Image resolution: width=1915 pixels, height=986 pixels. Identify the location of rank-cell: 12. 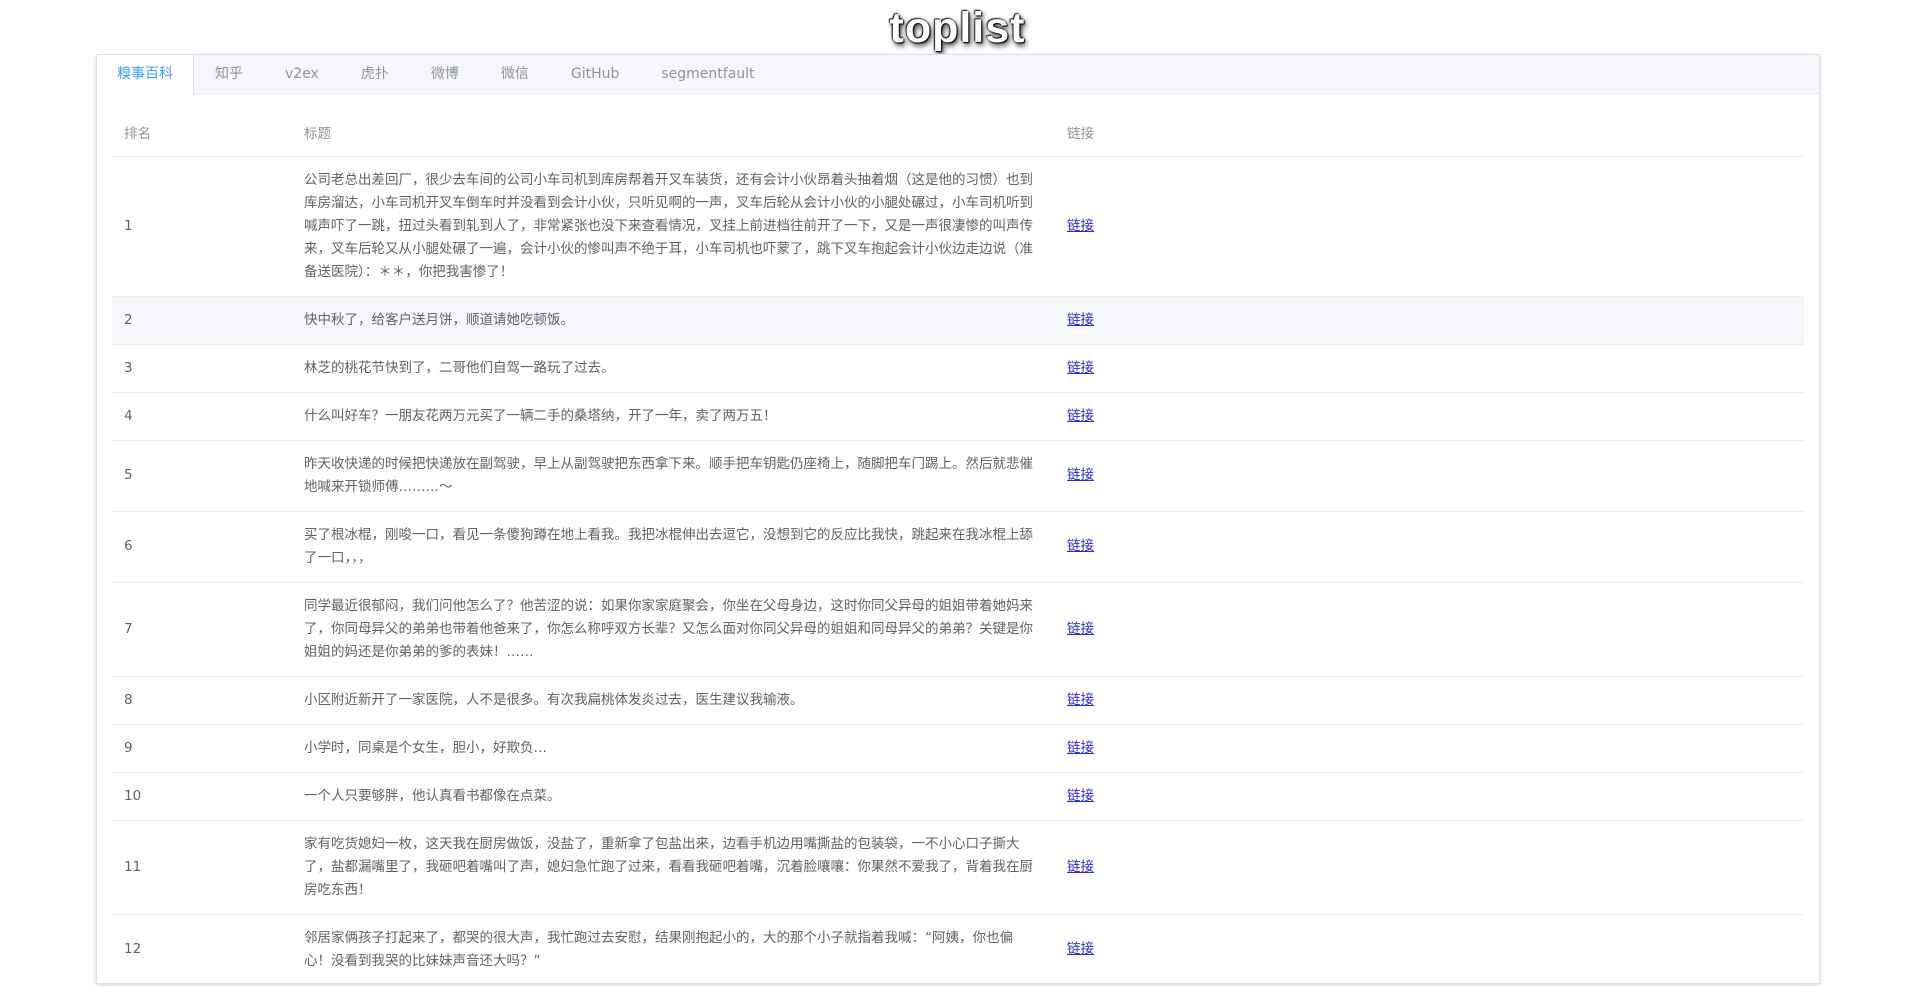
(202, 950).